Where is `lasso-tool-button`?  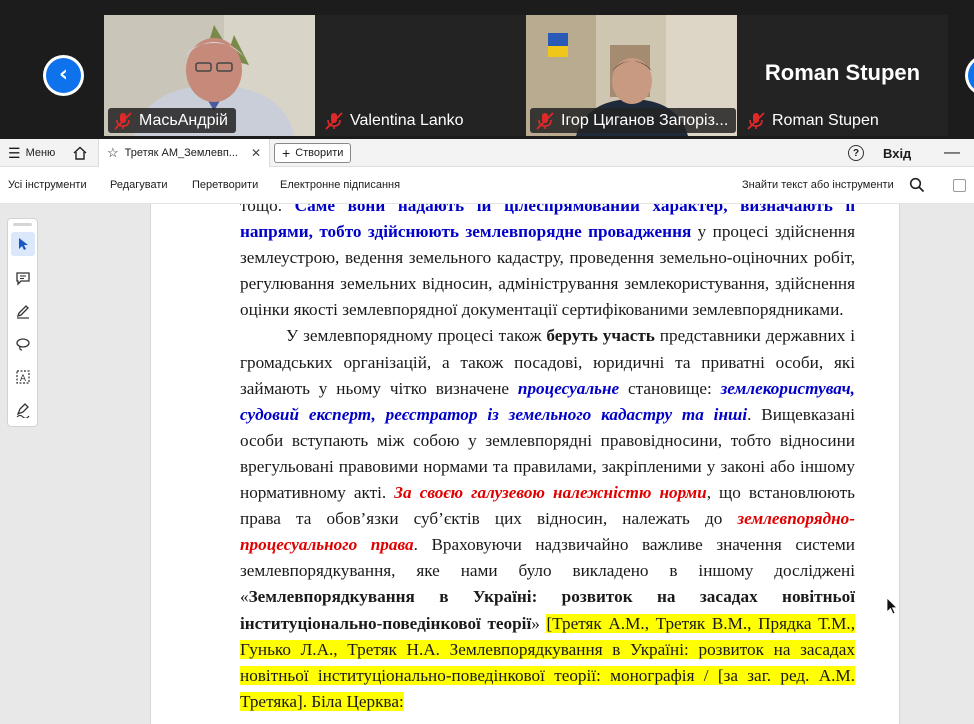 lasso-tool-button is located at coordinates (23, 344).